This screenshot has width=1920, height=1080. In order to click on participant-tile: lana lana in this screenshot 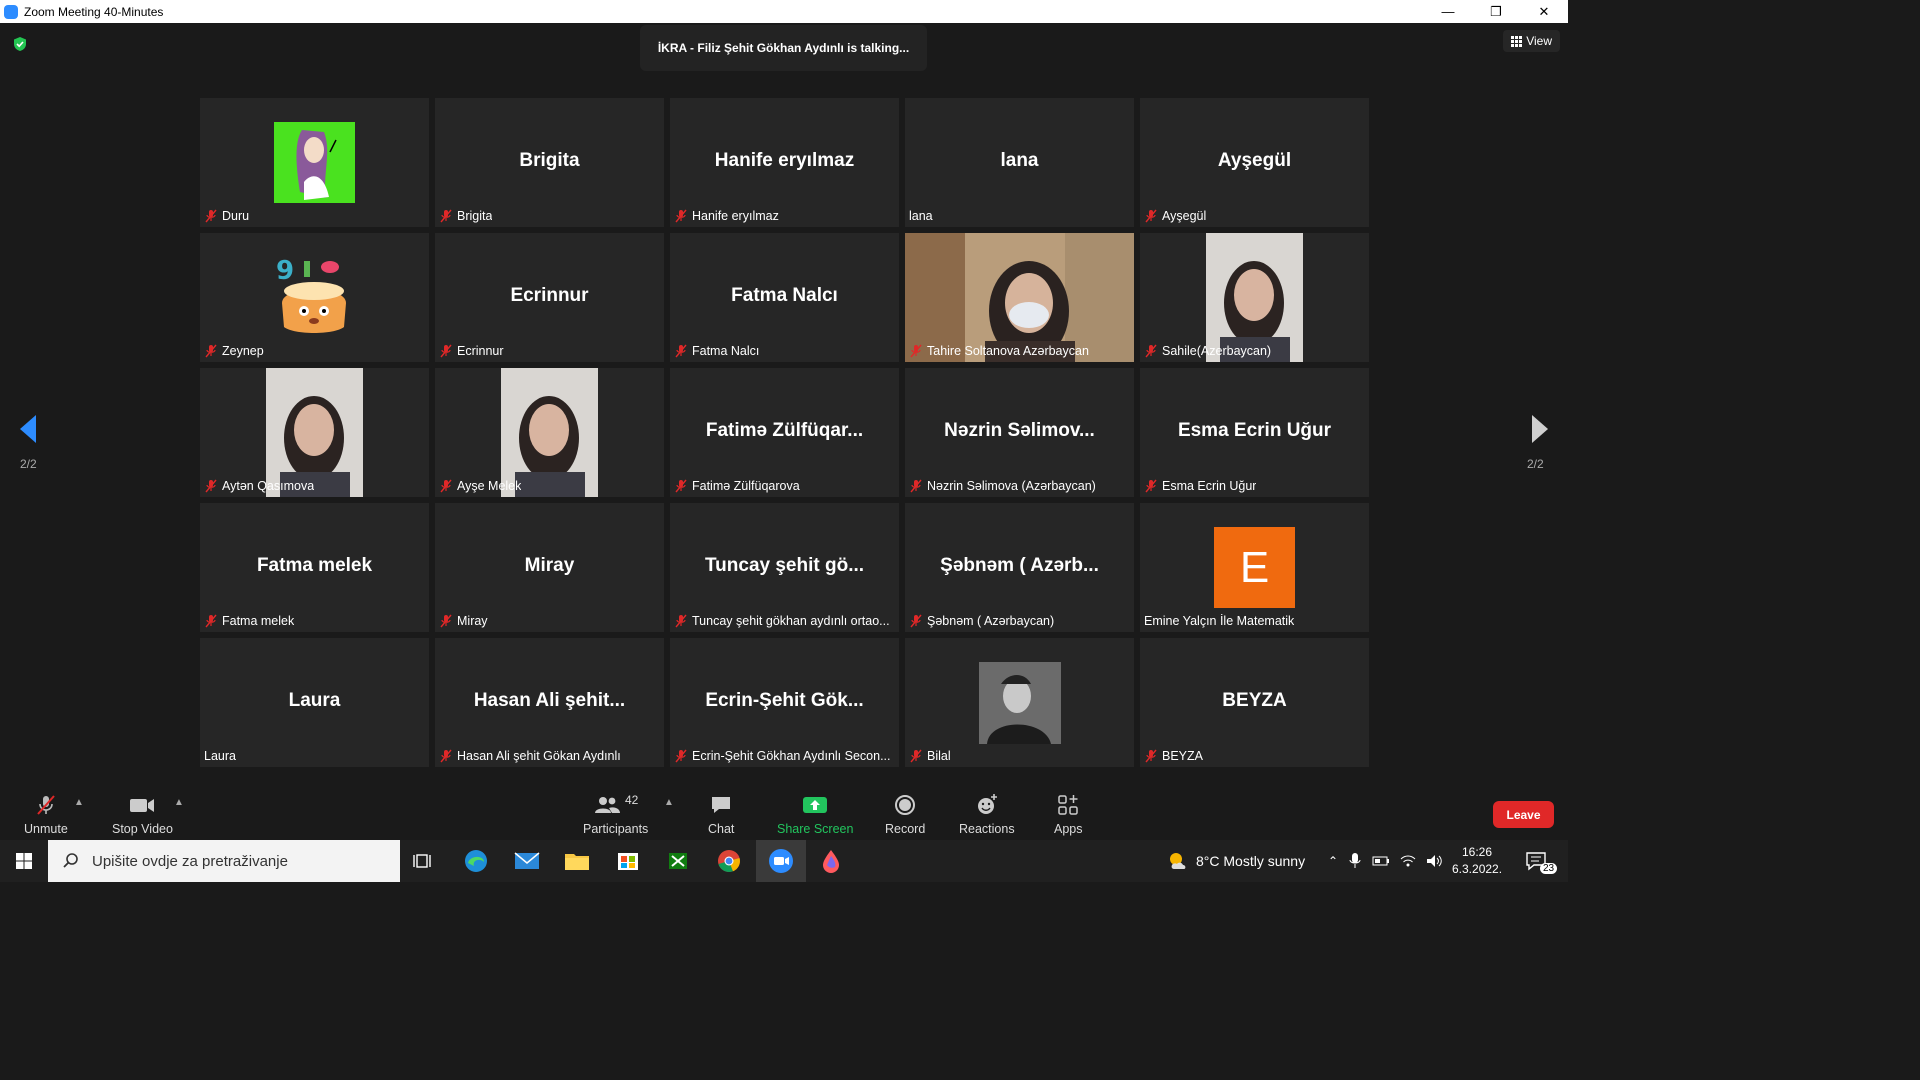, I will do `click(1019, 162)`.